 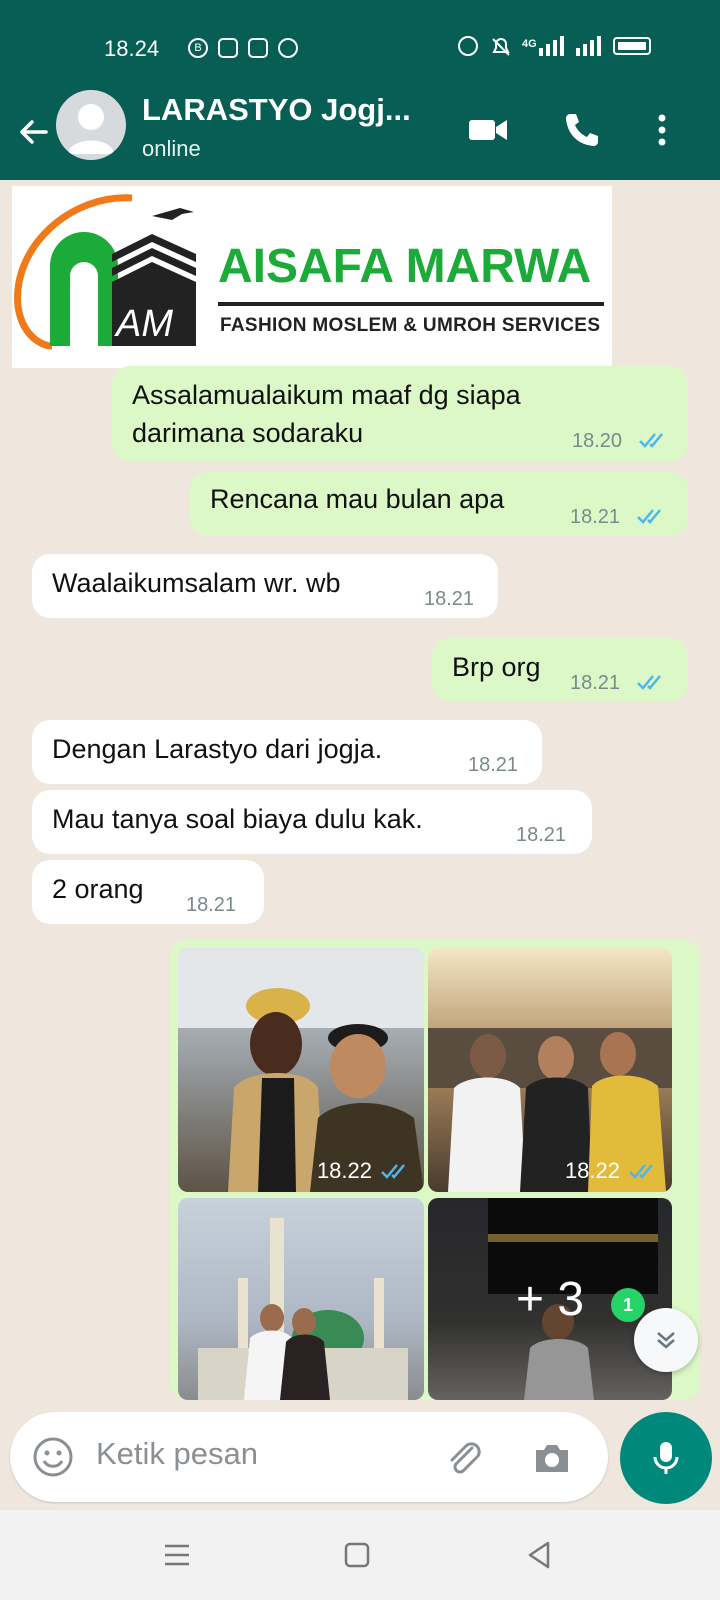 What do you see at coordinates (539, 1555) in the screenshot?
I see `back-triangle-icon` at bounding box center [539, 1555].